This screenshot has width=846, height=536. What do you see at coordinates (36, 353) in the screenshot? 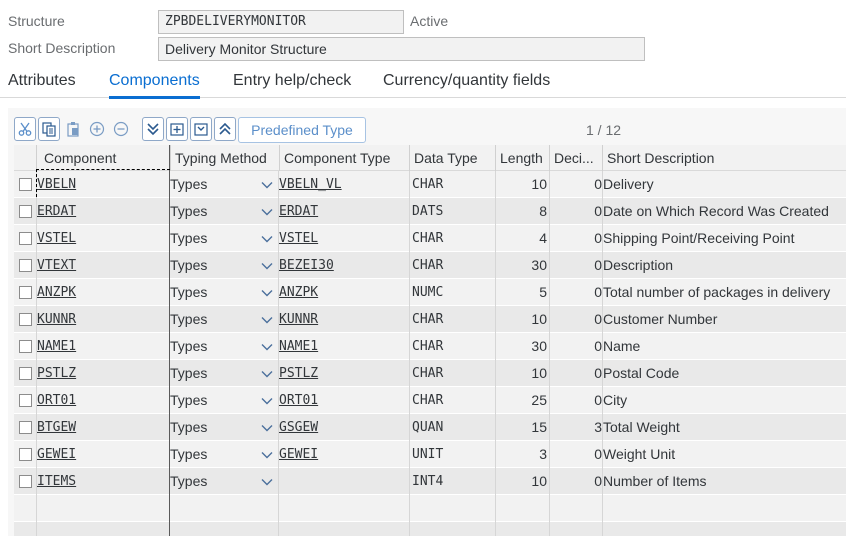
I see `column-divider` at bounding box center [36, 353].